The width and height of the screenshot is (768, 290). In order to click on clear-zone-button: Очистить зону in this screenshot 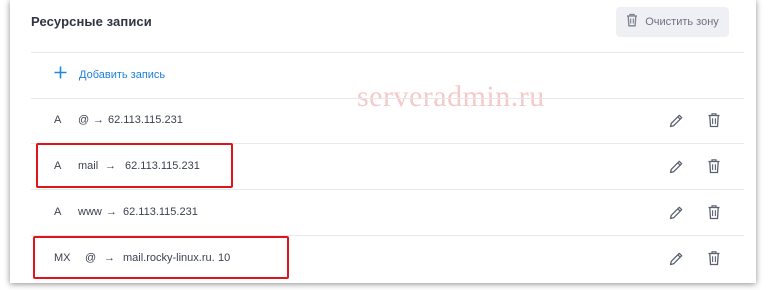, I will do `click(672, 22)`.